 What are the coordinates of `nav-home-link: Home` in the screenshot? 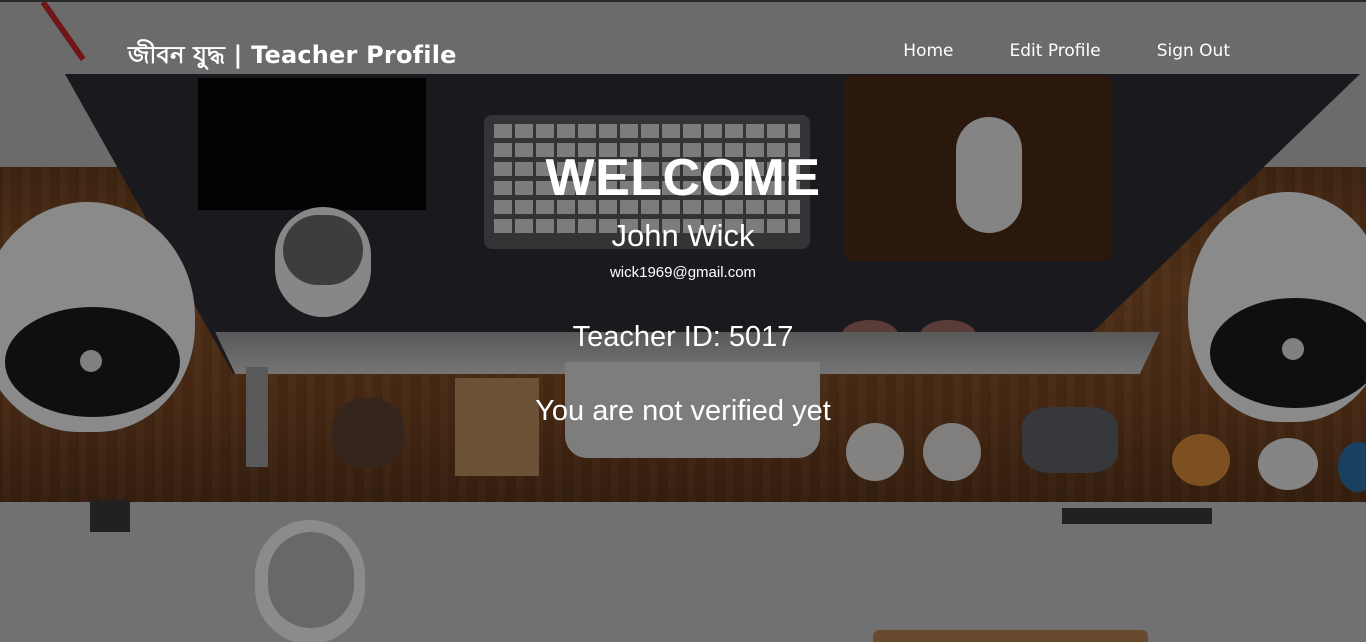 It's located at (928, 51).